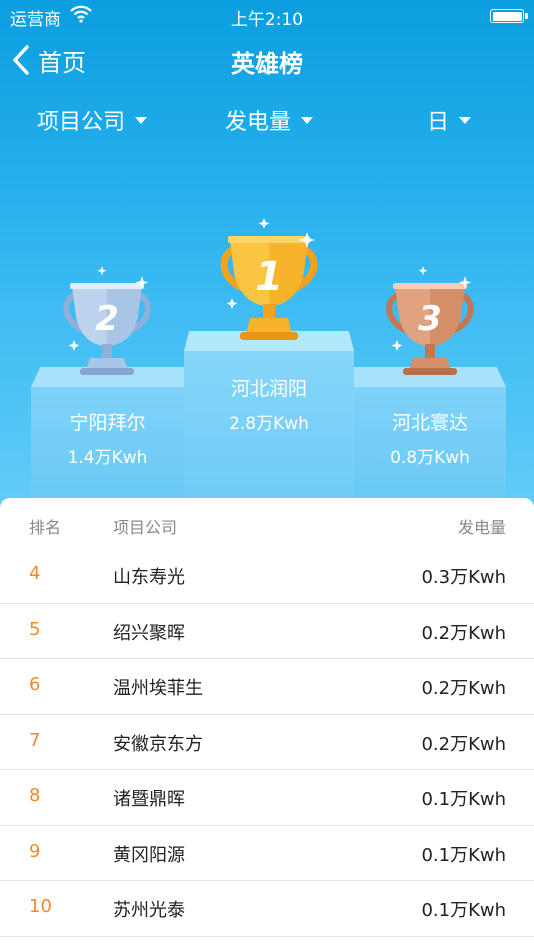 This screenshot has width=534, height=950. Describe the element at coordinates (430, 319) in the screenshot. I see `trophy-rank-3: 3` at that location.